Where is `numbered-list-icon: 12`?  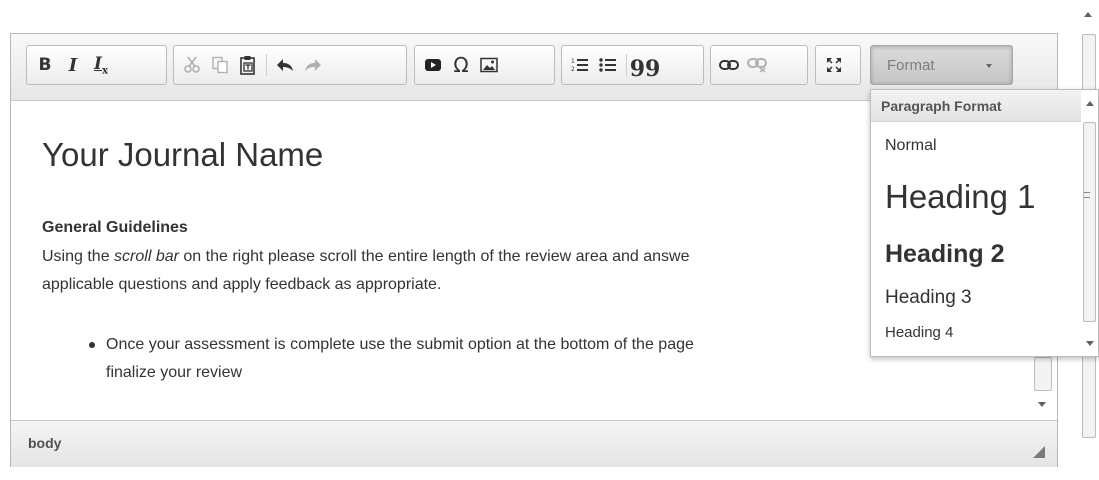 numbered-list-icon: 12 is located at coordinates (579, 65).